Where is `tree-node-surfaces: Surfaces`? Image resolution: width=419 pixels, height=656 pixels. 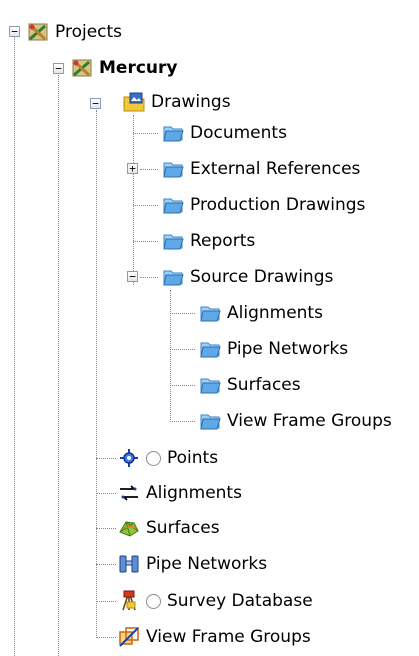
tree-node-surfaces: Surfaces is located at coordinates (169, 528).